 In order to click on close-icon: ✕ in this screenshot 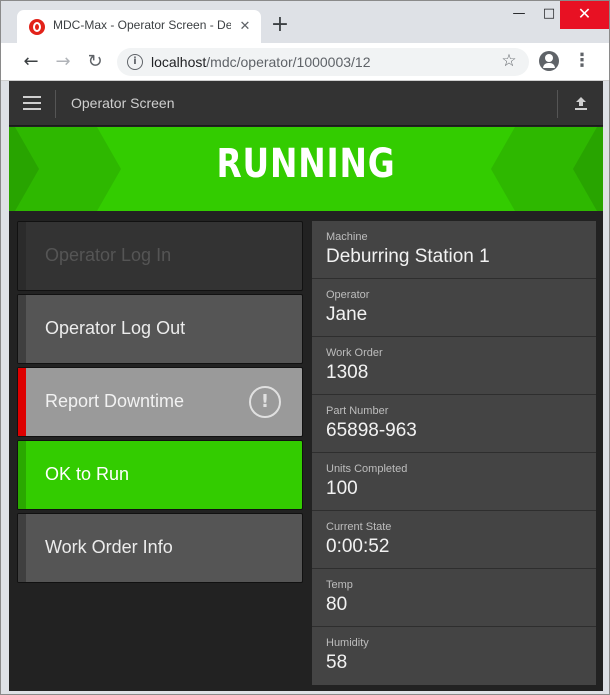, I will do `click(245, 27)`.